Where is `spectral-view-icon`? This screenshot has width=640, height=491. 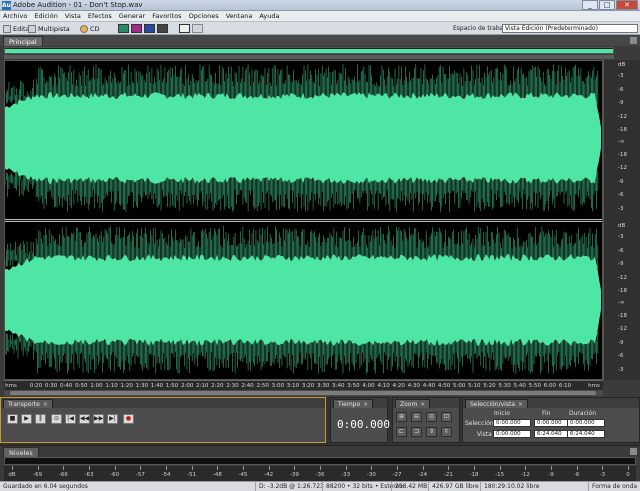 spectral-view-icon is located at coordinates (136, 28).